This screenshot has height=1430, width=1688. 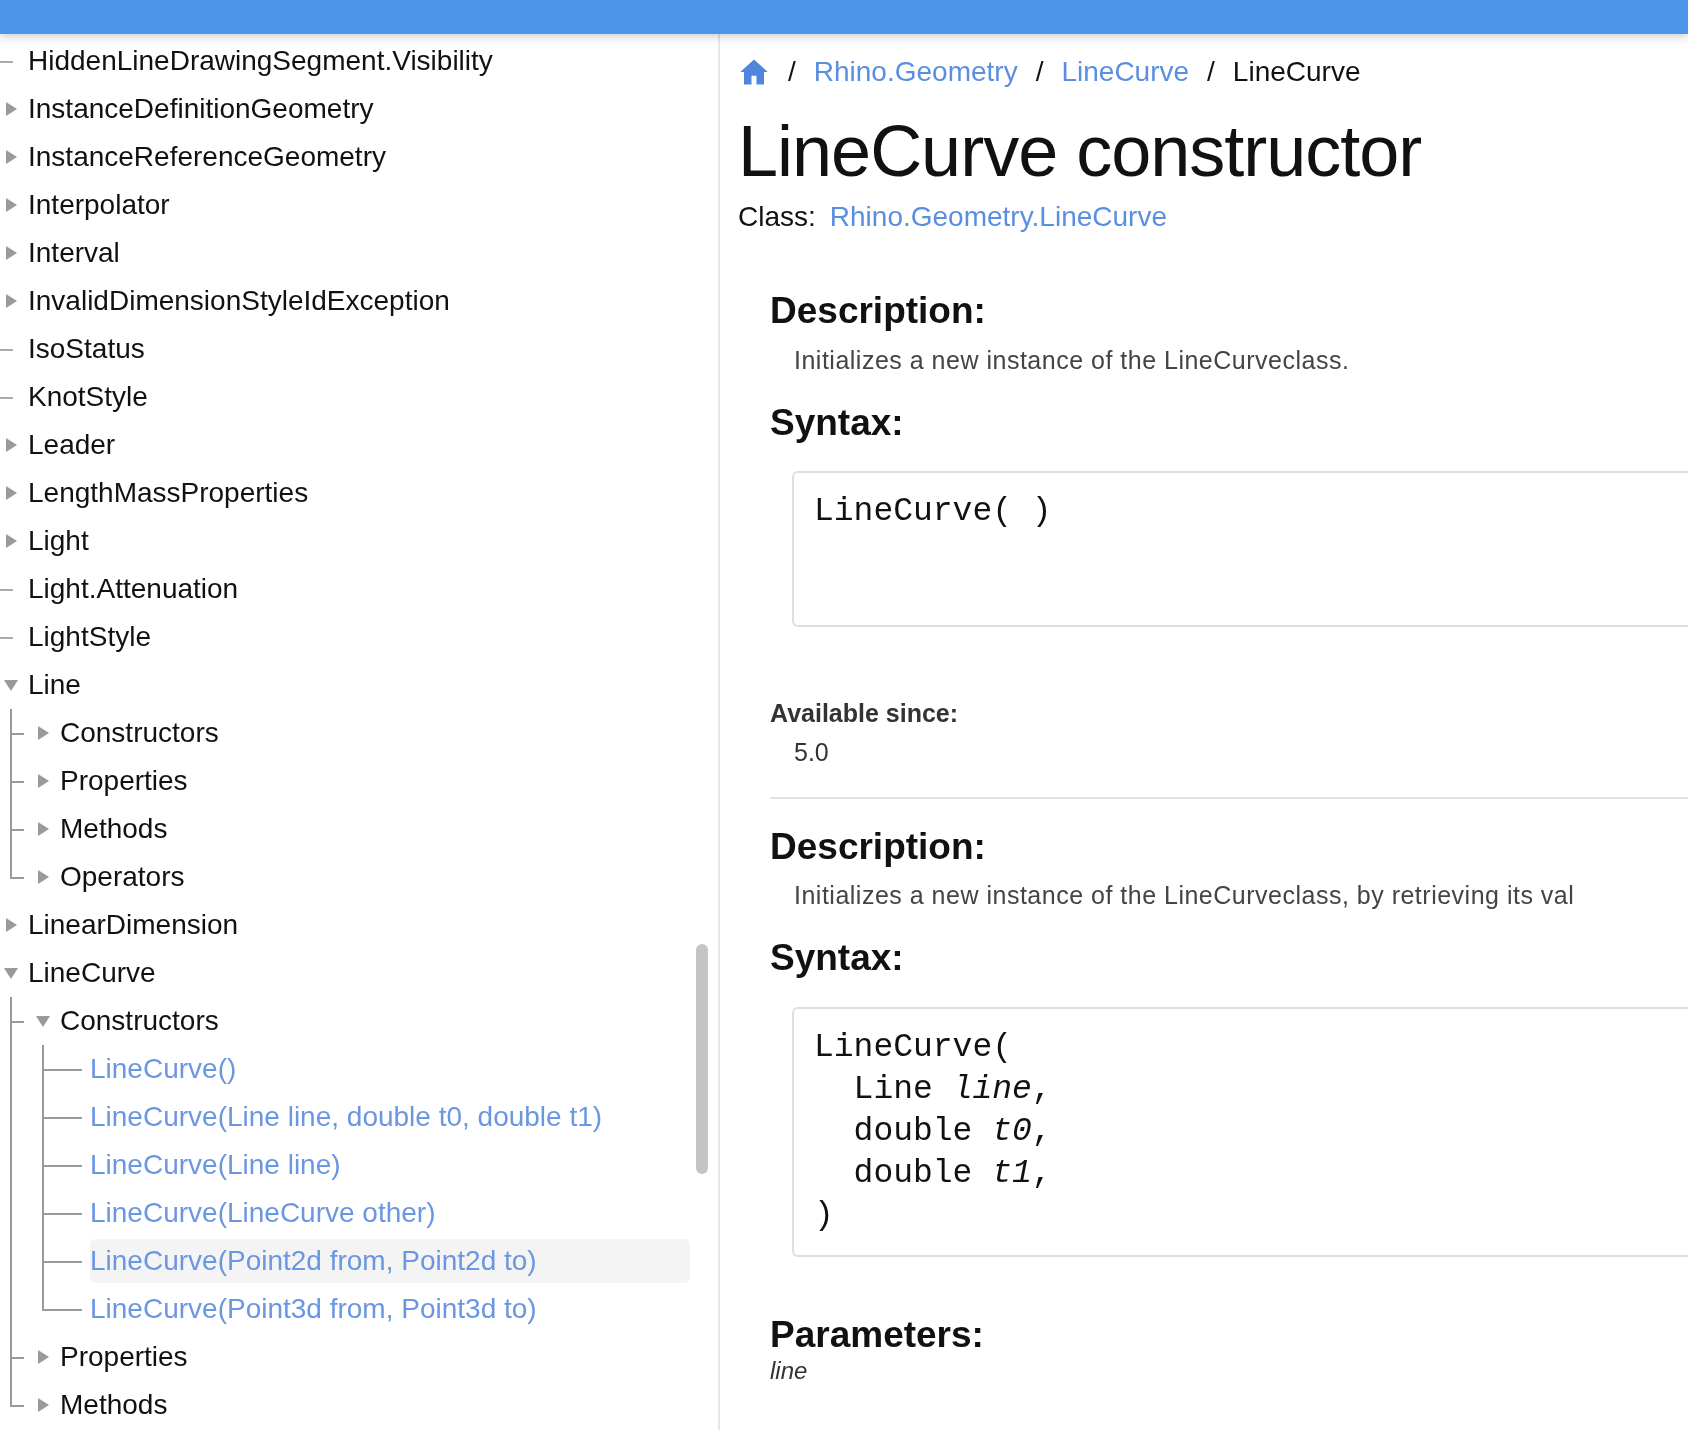 I want to click on tree-item: Interpolator, so click(x=99, y=205).